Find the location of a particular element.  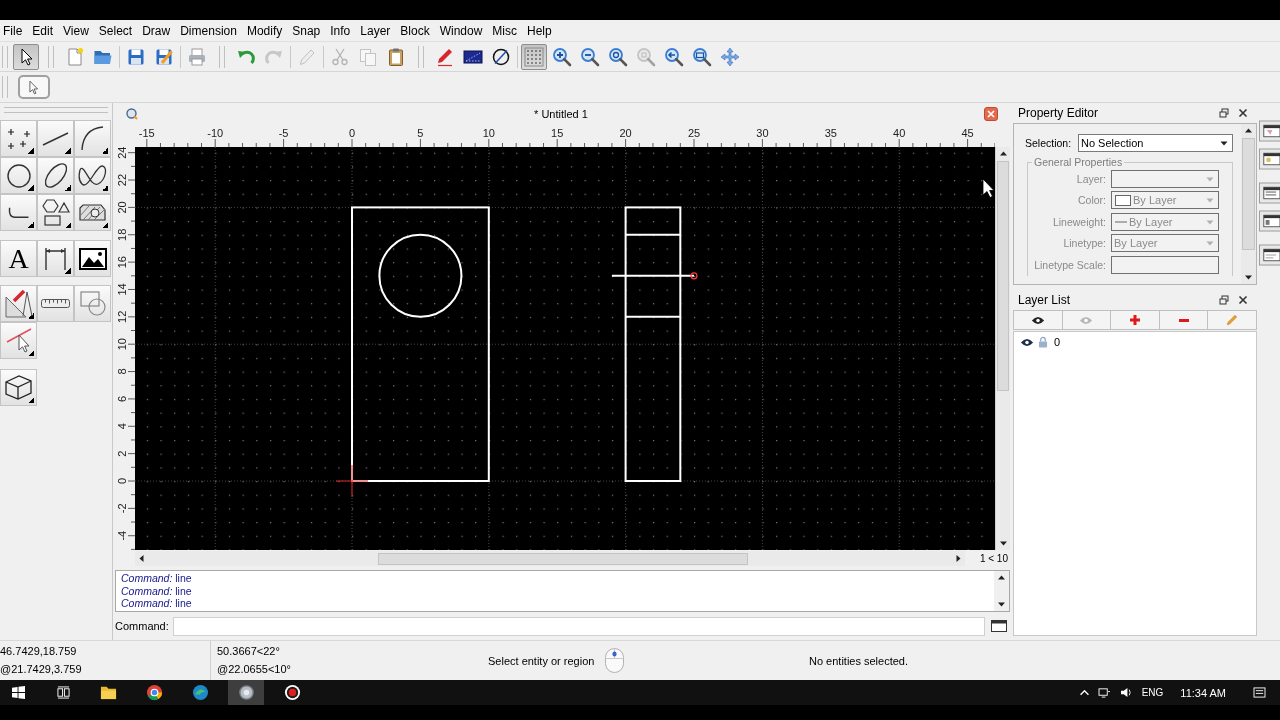

shapes-tool-button is located at coordinates (55, 212).